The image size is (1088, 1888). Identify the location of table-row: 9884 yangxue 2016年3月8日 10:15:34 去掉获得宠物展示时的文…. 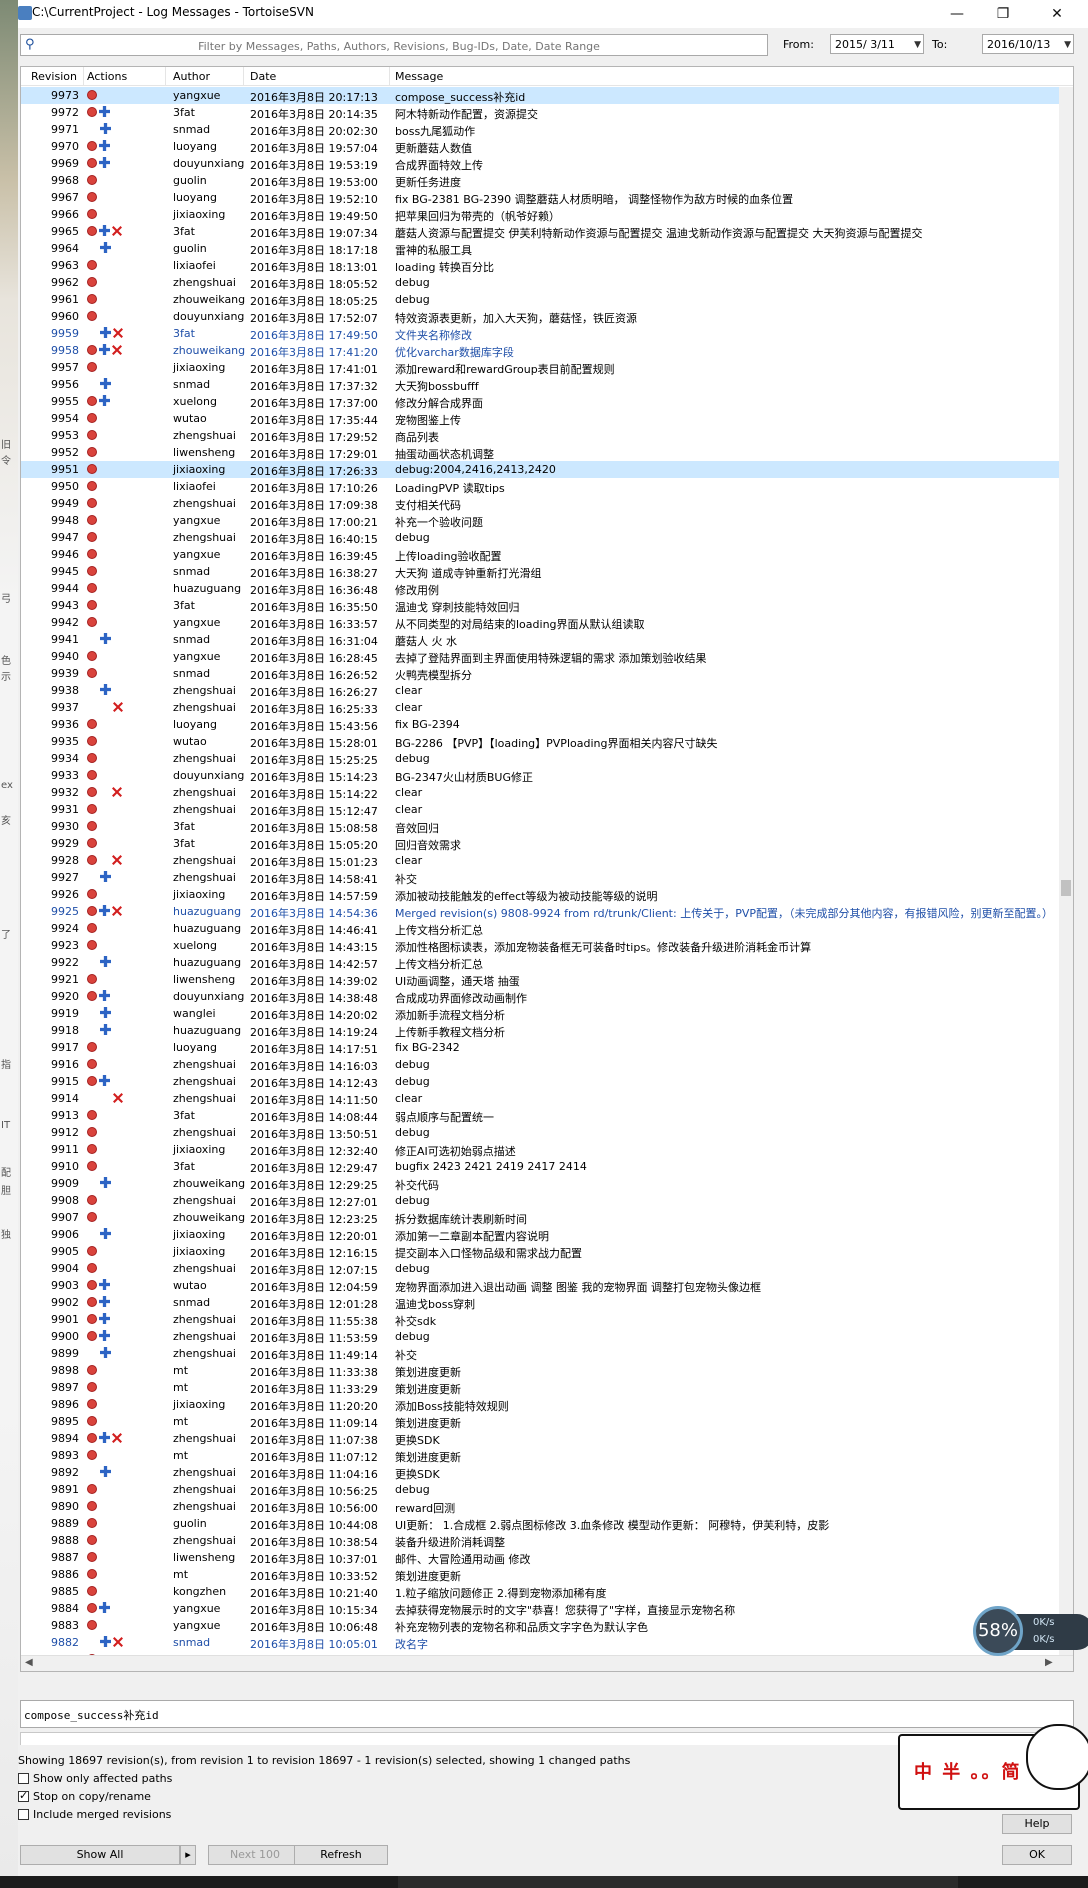
(547, 1608).